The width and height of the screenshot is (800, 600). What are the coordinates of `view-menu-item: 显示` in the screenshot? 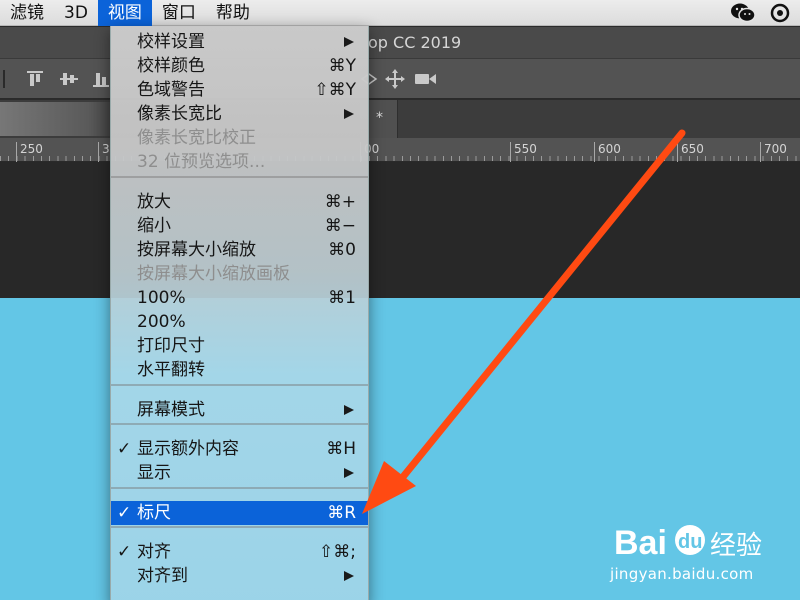 It's located at (239, 473).